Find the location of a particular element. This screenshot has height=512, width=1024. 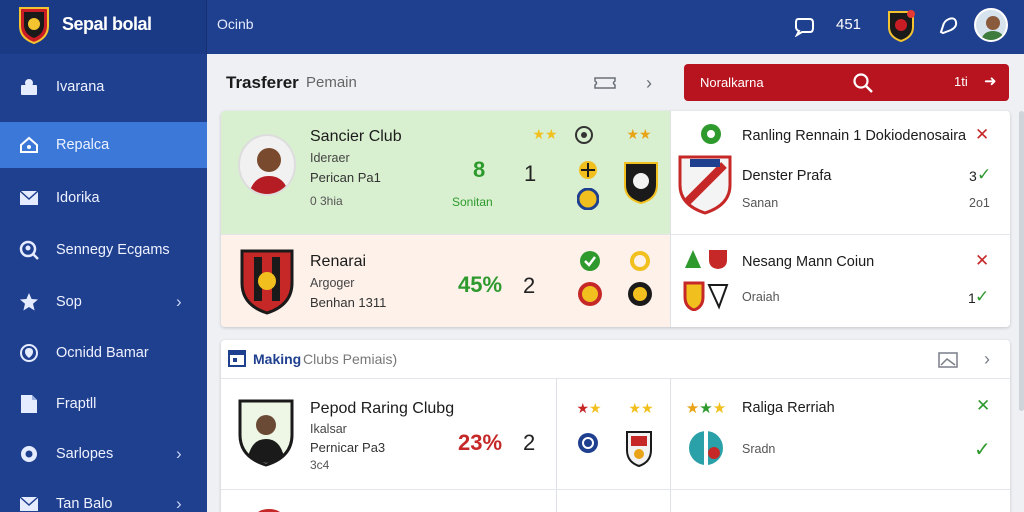

sidebar-item-sarlopes: Sarlopes › is located at coordinates (103, 454).